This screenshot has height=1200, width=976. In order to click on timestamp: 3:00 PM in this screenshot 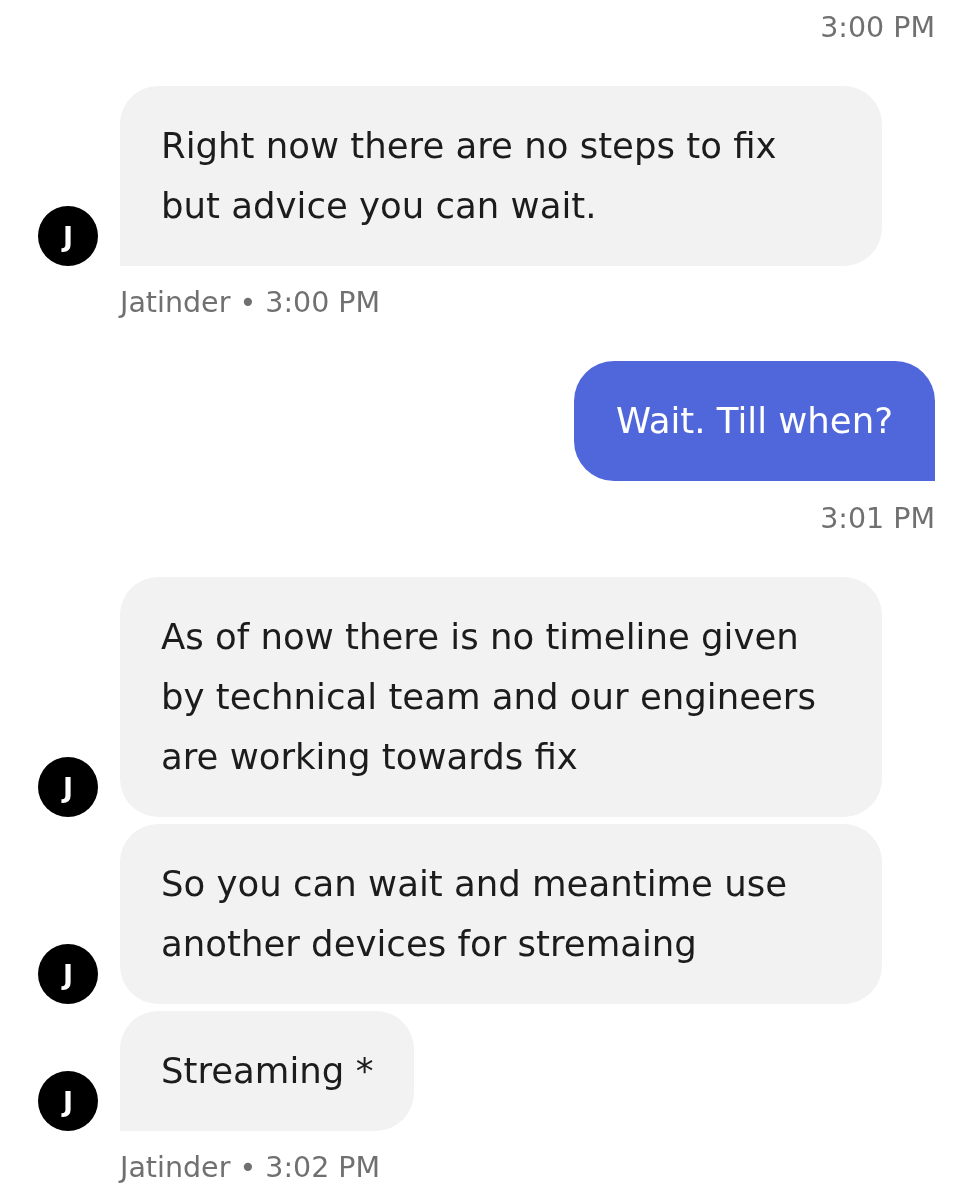, I will do `click(877, 28)`.